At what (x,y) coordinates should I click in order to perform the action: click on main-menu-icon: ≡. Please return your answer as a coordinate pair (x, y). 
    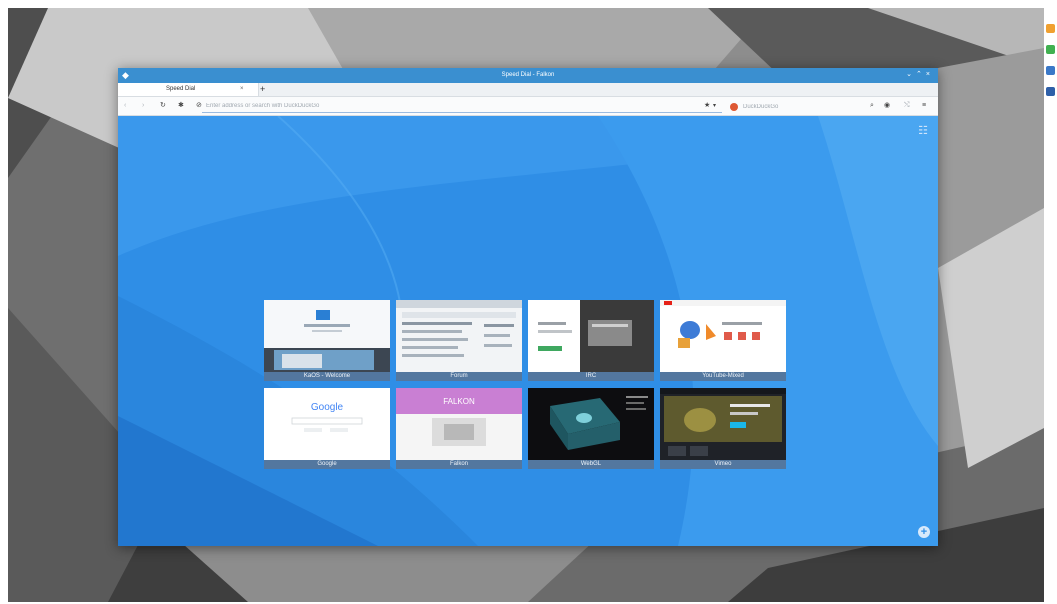
    Looking at the image, I should click on (924, 106).